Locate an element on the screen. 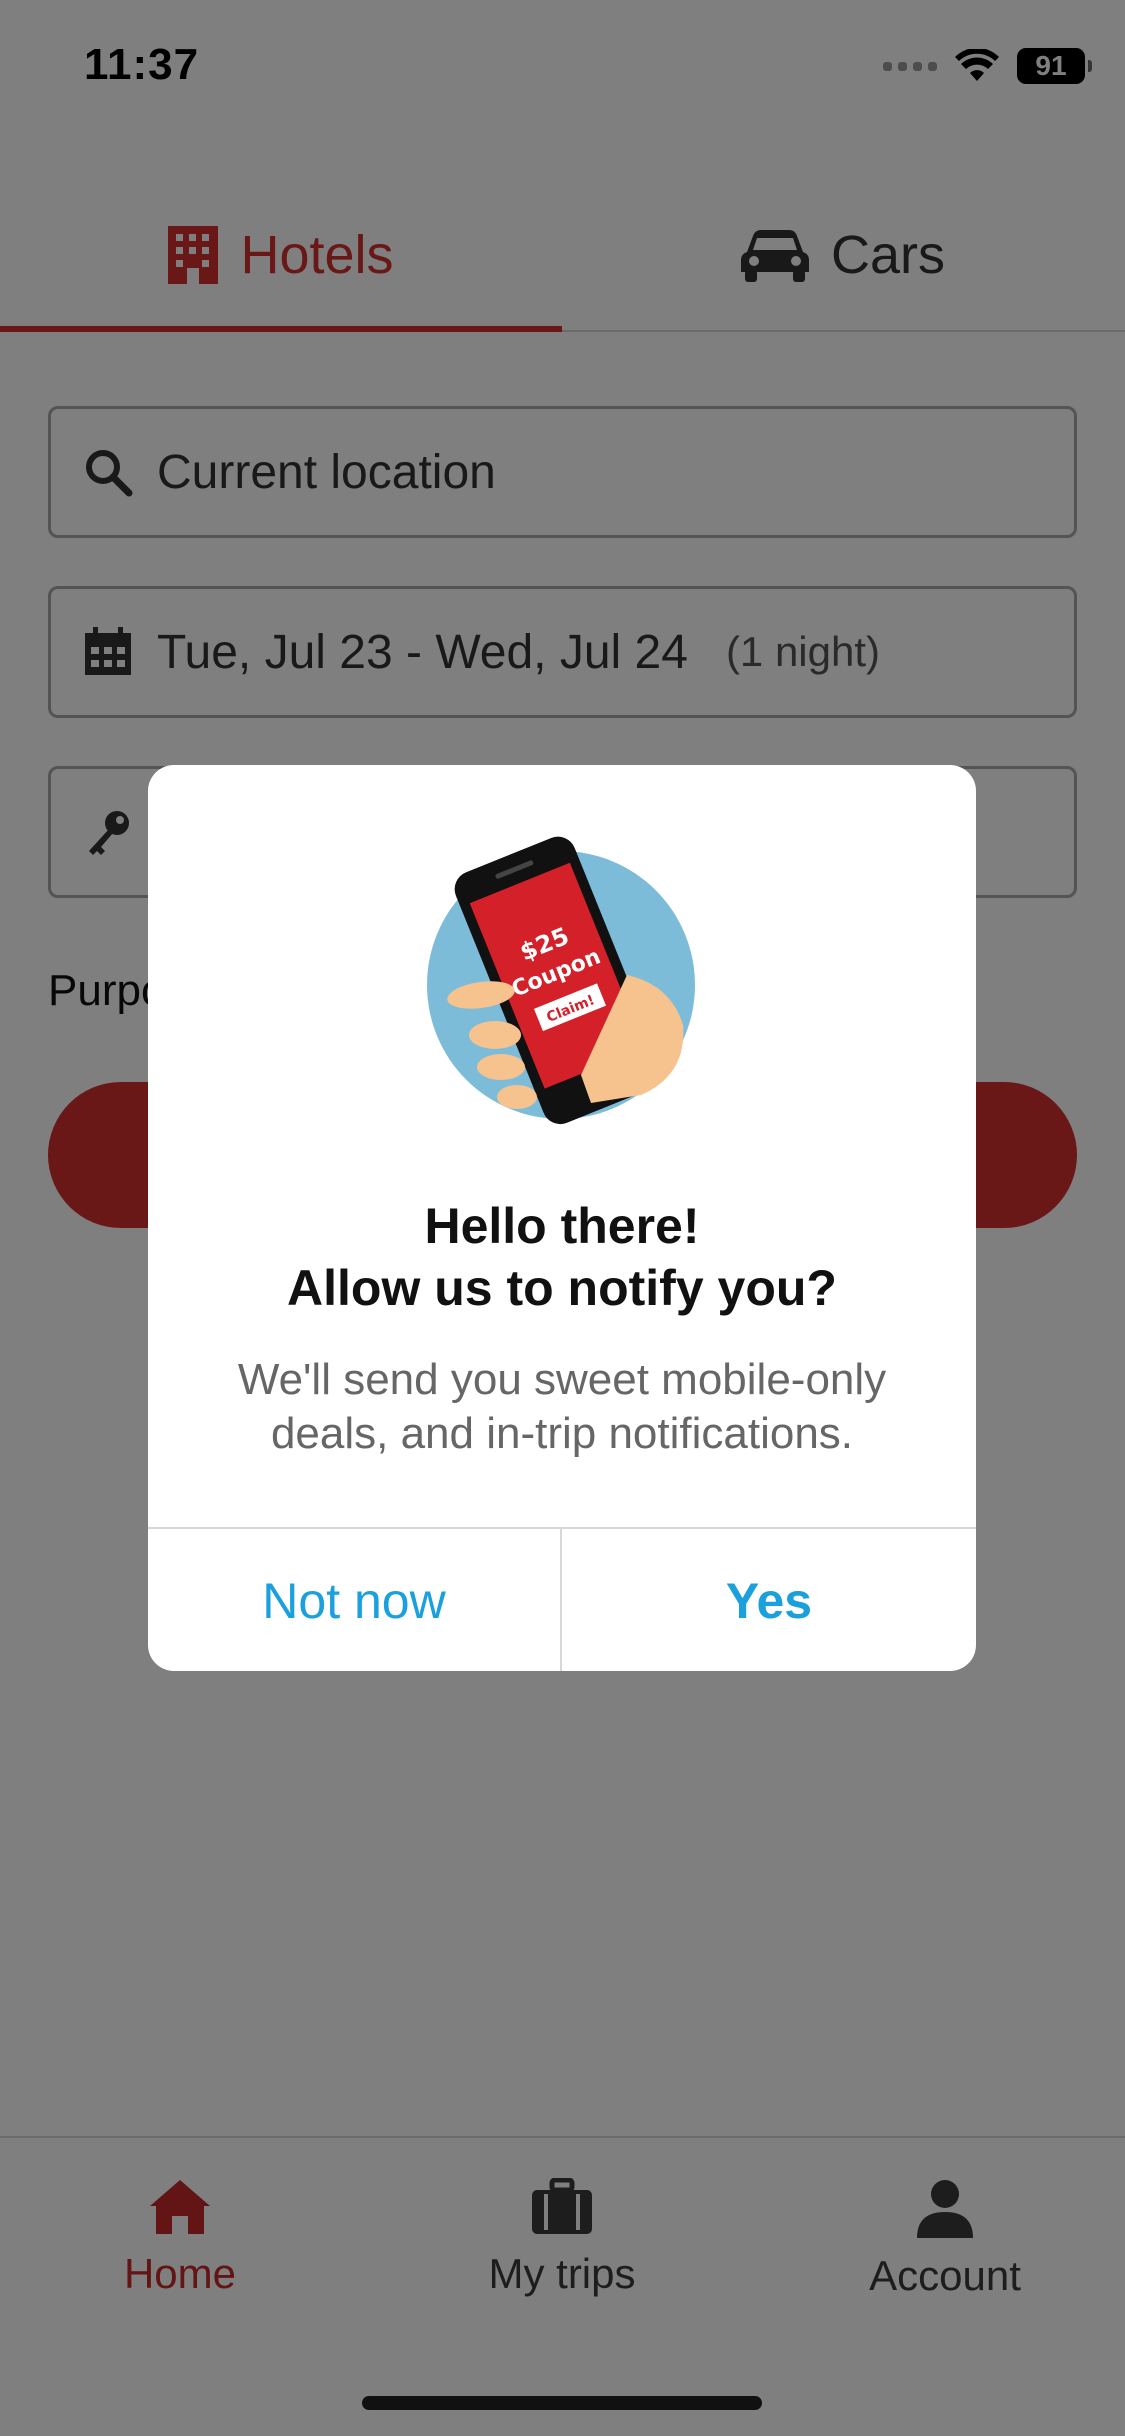  dialog-title-line-1: Hello there! is located at coordinates (562, 1226).